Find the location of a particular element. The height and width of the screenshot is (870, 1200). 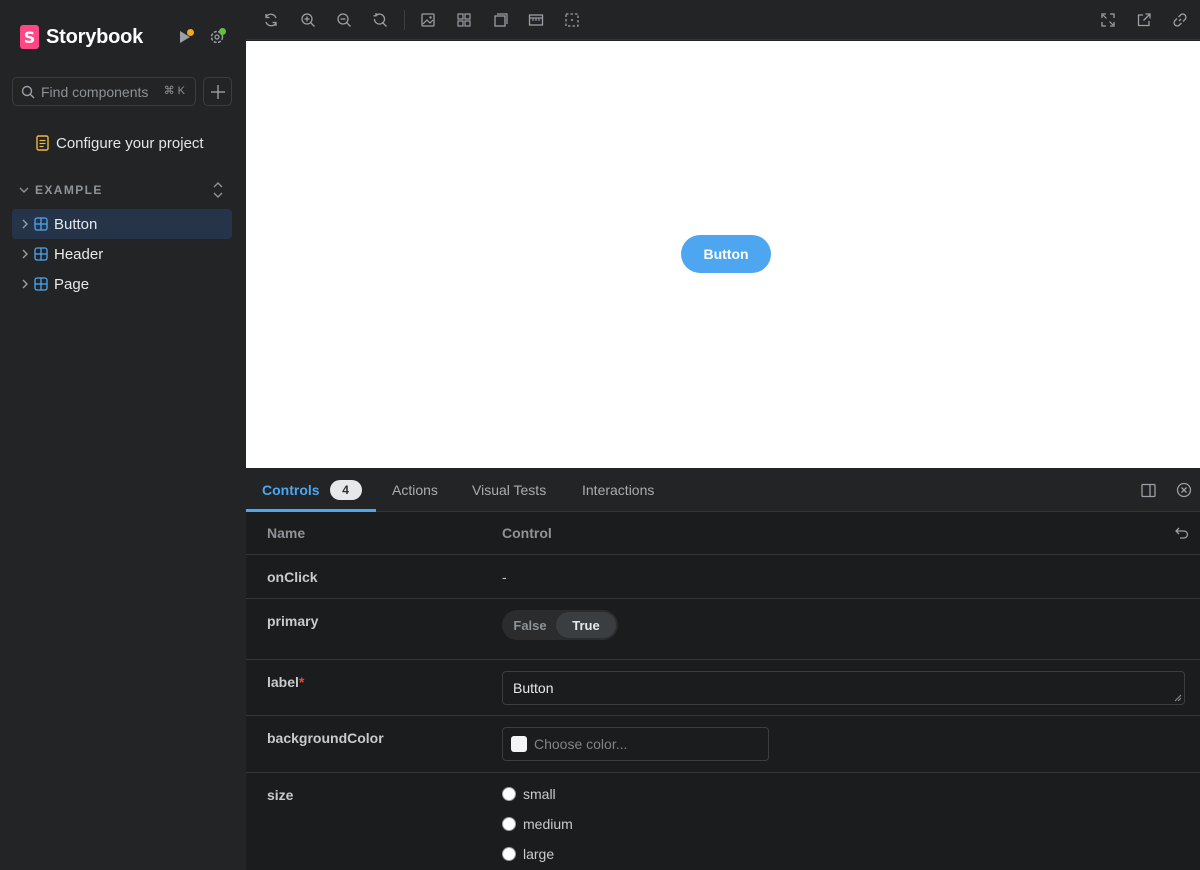

group-example: EXAMPLE is located at coordinates (124, 190).